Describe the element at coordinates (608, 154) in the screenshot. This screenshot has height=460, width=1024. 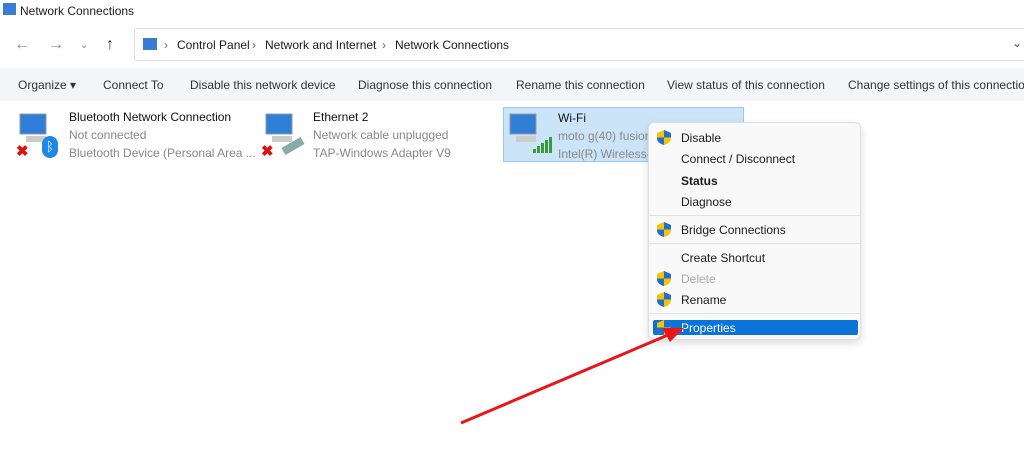
I see `connection-device: Intel(R) Wireless-A` at that location.